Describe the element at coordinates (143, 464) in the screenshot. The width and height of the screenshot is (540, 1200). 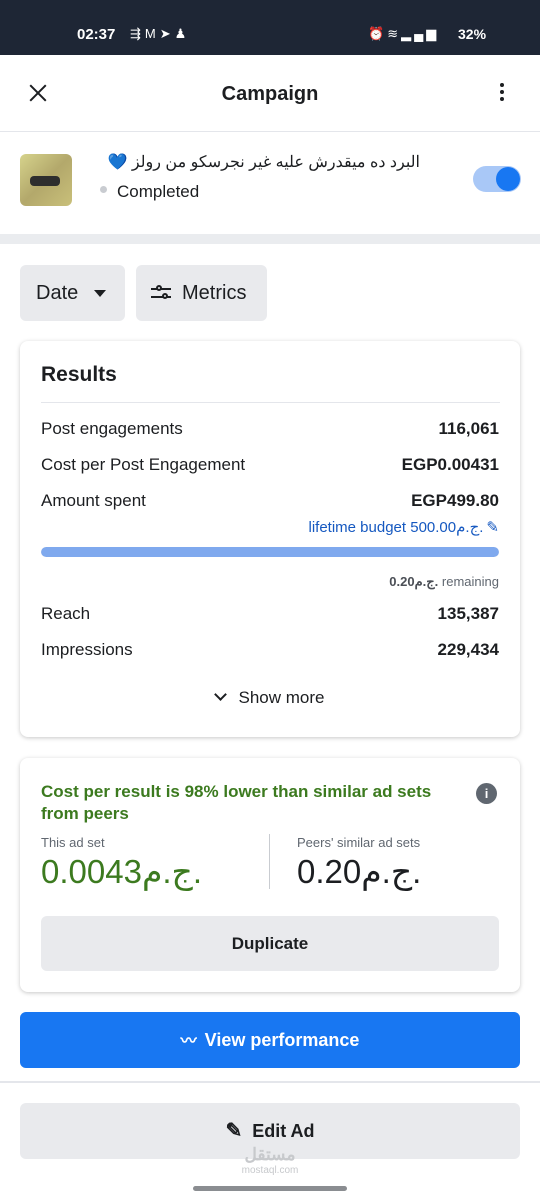
I see `metric-label: Cost per Post Engagement` at that location.